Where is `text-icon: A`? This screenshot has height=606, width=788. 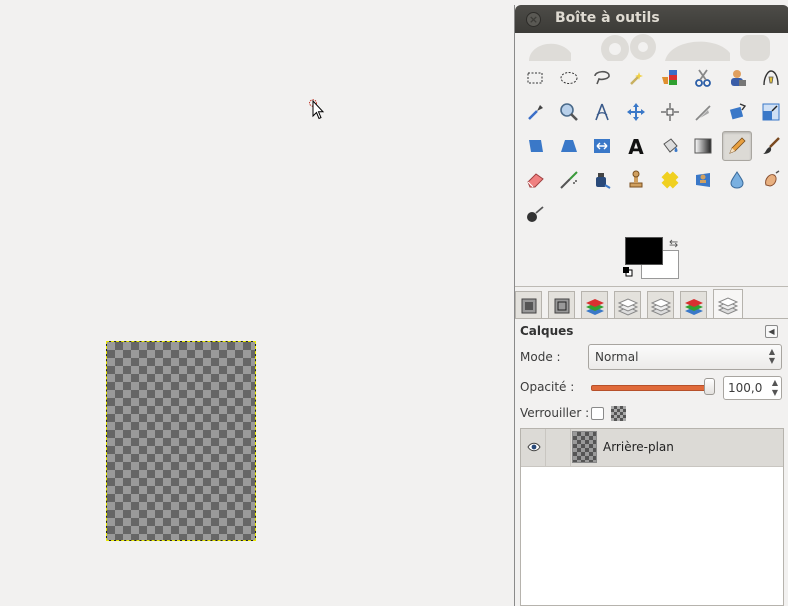
text-icon: A is located at coordinates (636, 146).